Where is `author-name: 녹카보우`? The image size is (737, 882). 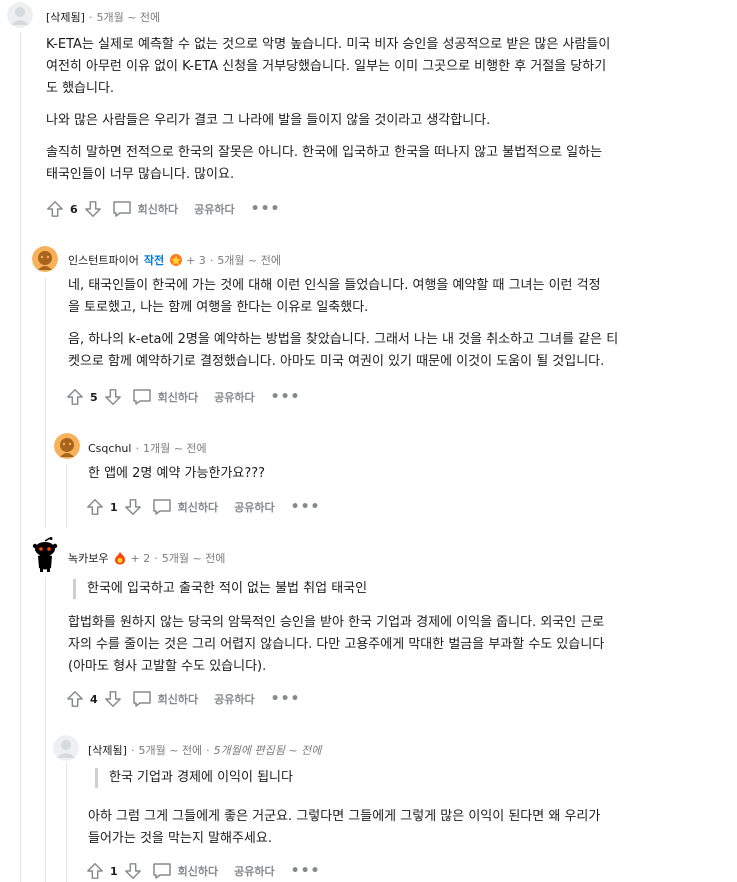
author-name: 녹카보우 is located at coordinates (88, 558).